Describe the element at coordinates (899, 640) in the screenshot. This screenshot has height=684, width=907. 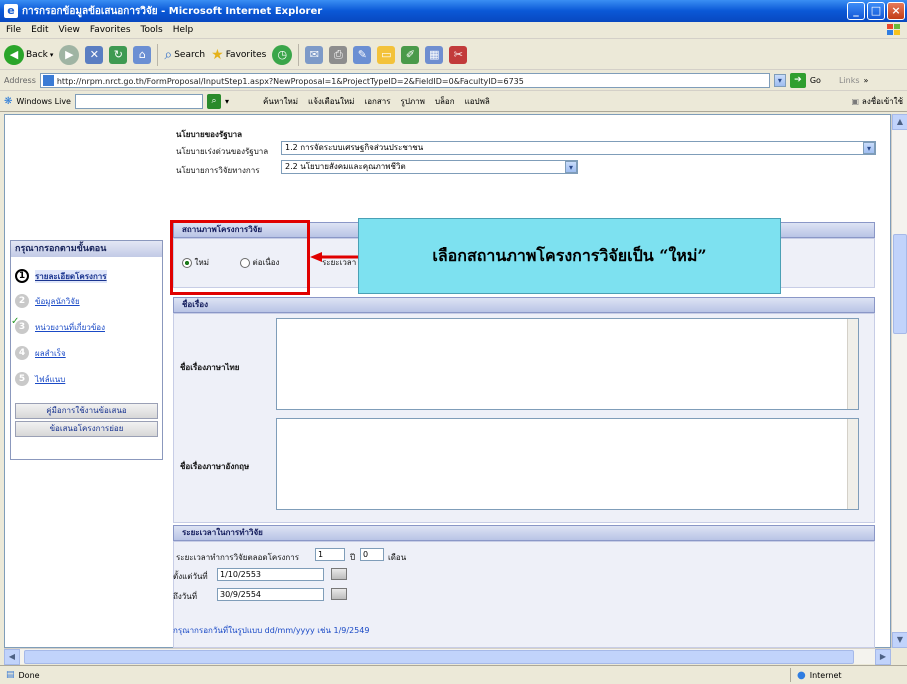
I see `scroll-down-icon: ▼` at that location.